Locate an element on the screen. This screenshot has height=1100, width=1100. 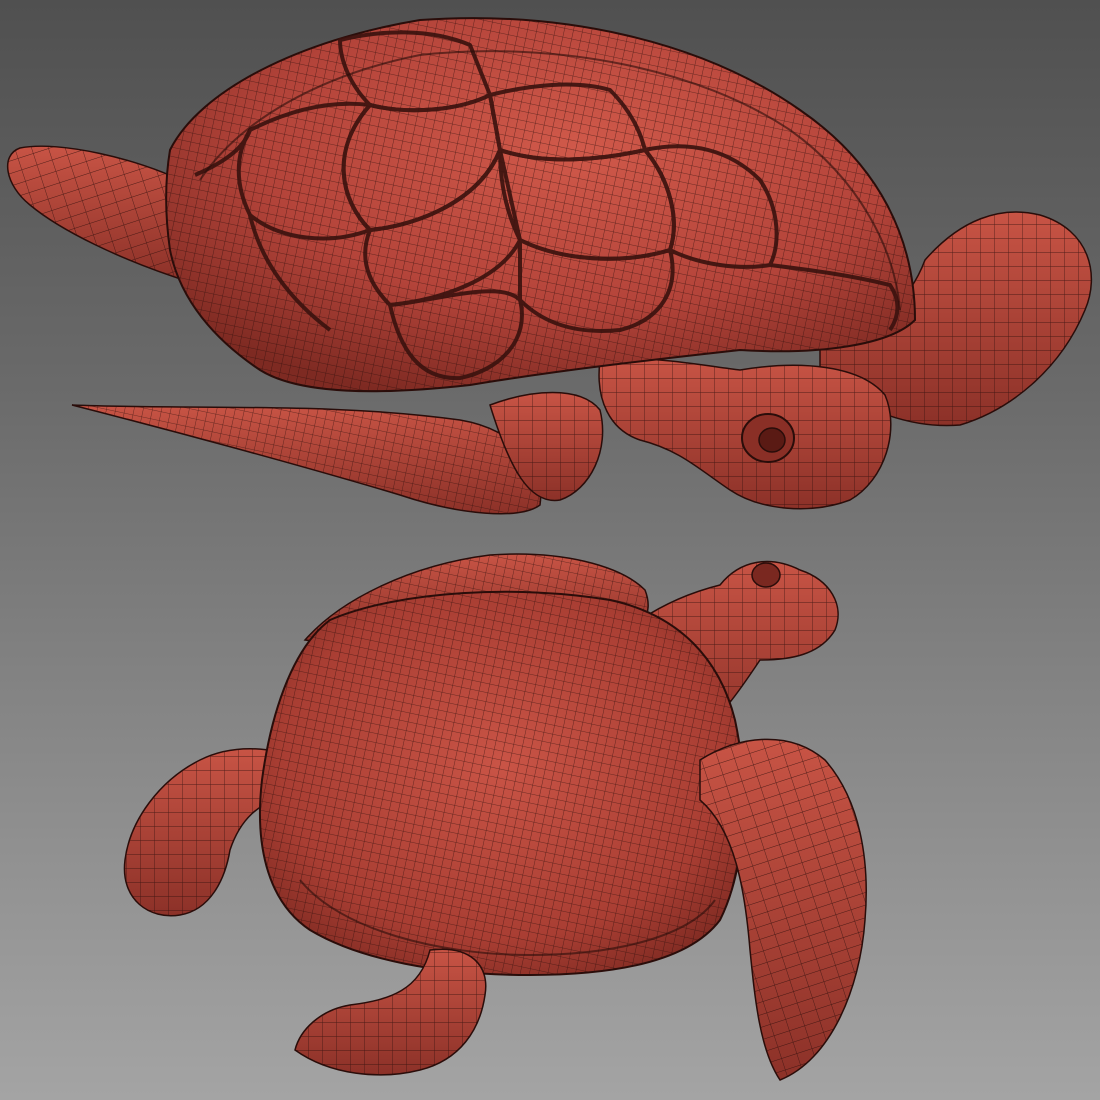
top-long-flipper is located at coordinates (337, 453).